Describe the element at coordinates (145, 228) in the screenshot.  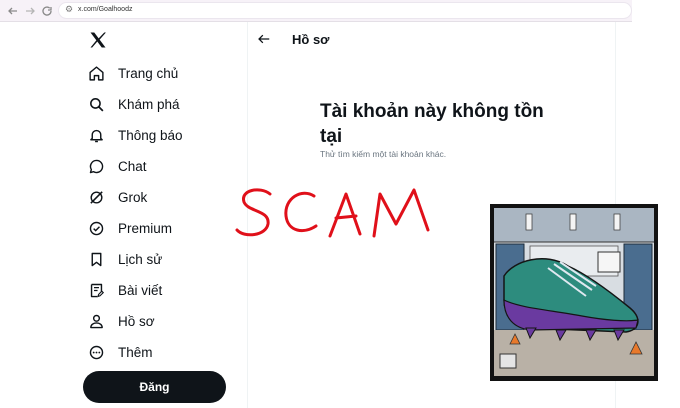
I see `sidebar-item-label: Premium` at that location.